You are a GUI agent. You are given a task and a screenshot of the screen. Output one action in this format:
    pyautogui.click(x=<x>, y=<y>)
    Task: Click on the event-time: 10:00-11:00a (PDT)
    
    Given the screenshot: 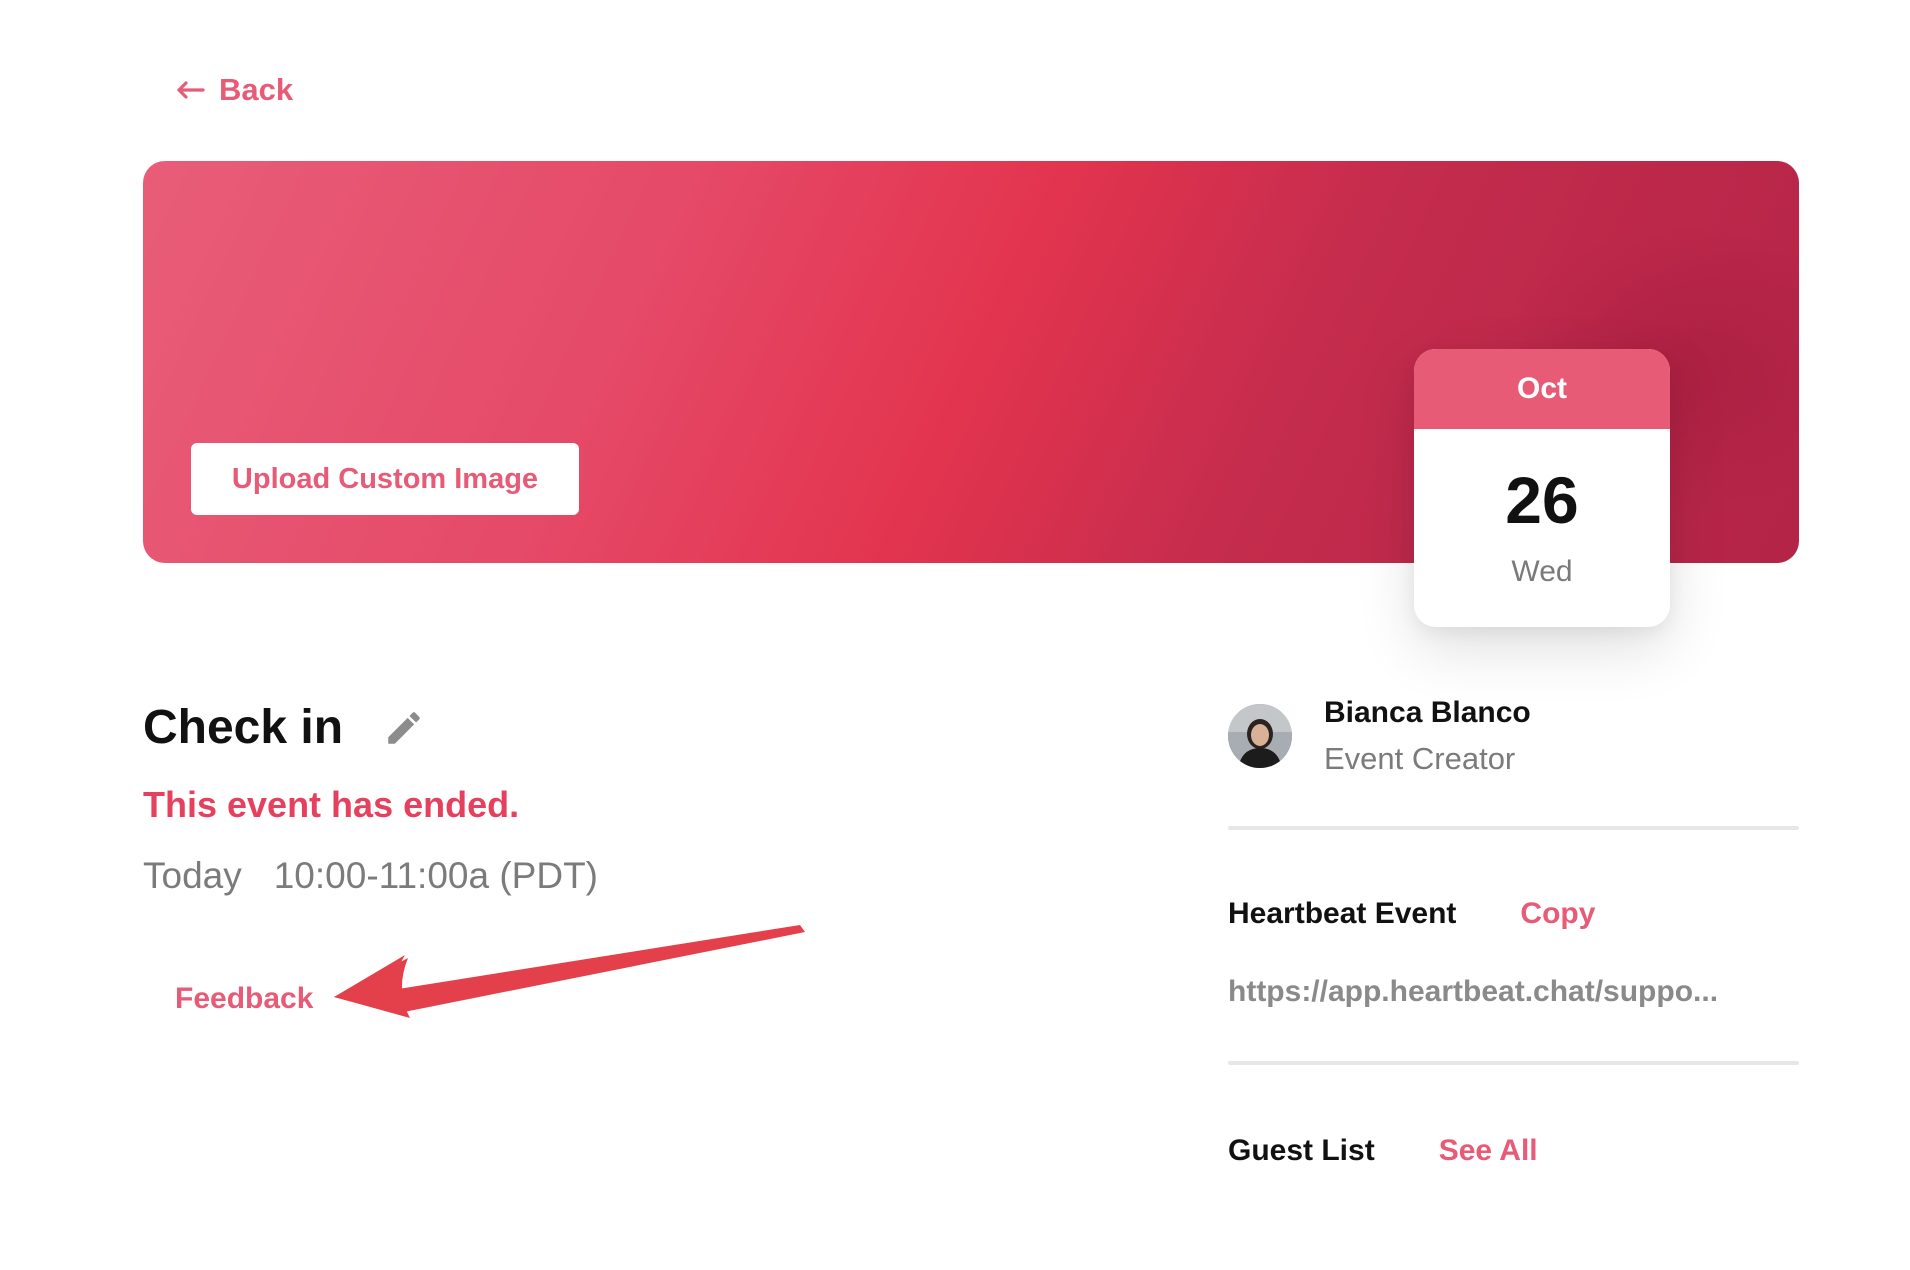 What is the action you would take?
    pyautogui.click(x=435, y=875)
    